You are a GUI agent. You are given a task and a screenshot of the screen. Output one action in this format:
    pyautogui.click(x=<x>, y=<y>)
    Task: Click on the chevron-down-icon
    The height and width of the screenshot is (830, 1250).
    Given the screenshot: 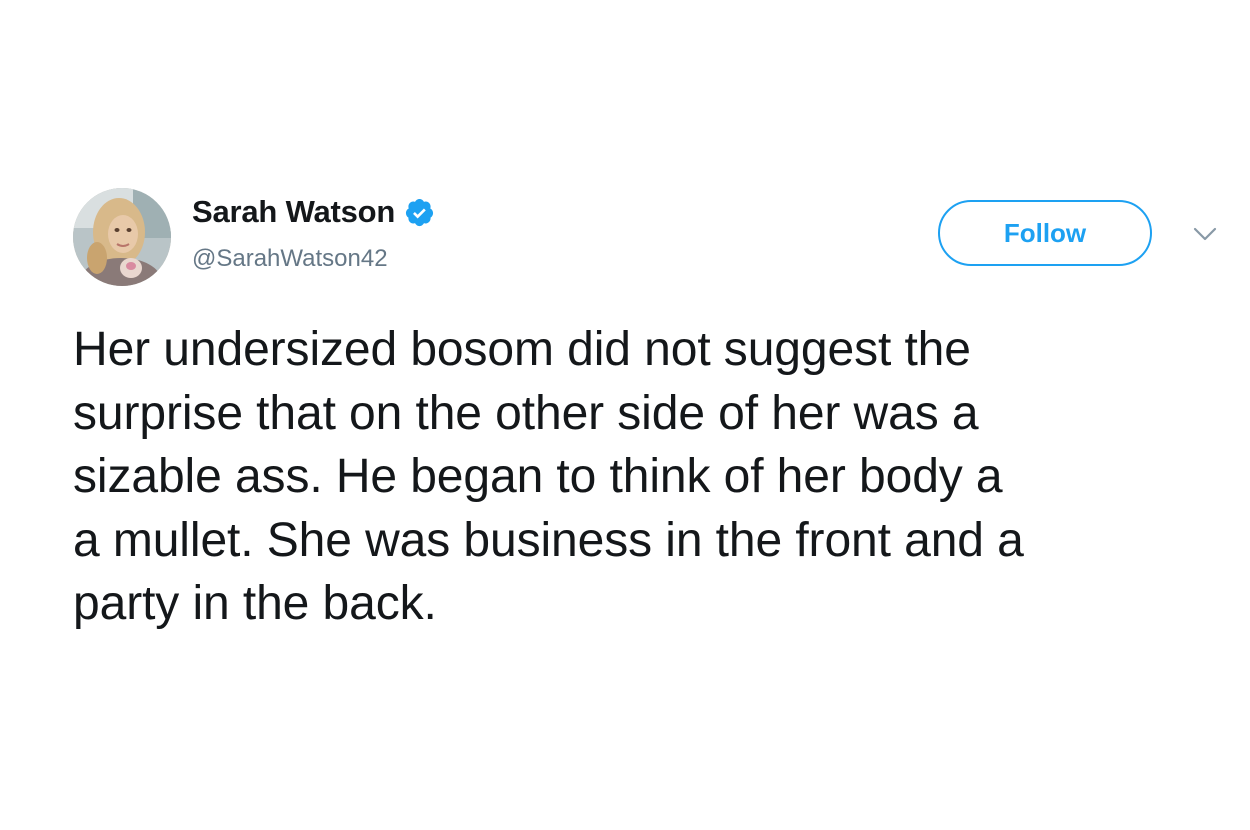 What is the action you would take?
    pyautogui.click(x=1205, y=234)
    